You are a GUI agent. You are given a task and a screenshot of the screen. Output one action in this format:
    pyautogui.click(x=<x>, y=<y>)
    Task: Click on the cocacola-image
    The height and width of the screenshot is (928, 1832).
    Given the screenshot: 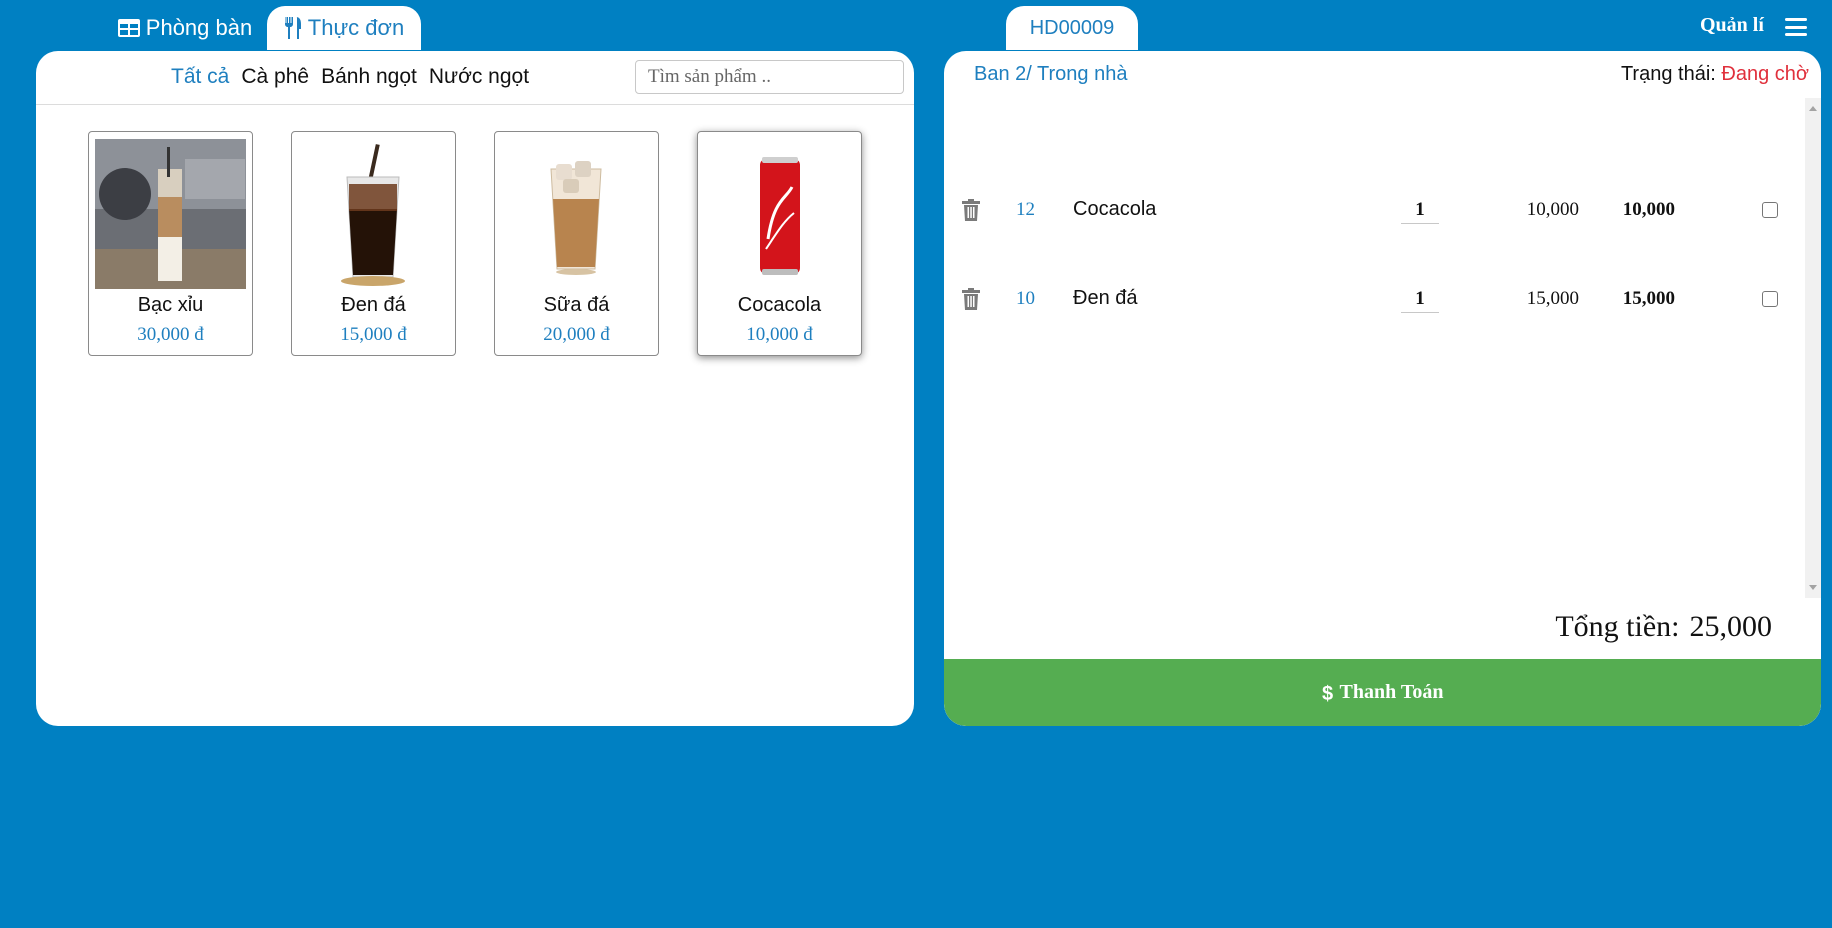 What is the action you would take?
    pyautogui.click(x=779, y=214)
    